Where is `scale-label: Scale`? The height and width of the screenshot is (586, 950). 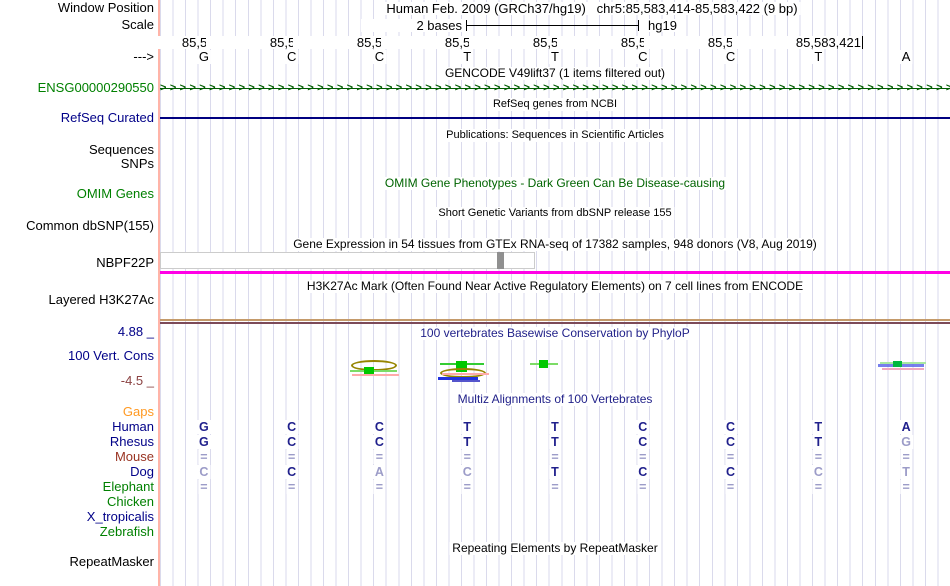
scale-label: Scale is located at coordinates (137, 24).